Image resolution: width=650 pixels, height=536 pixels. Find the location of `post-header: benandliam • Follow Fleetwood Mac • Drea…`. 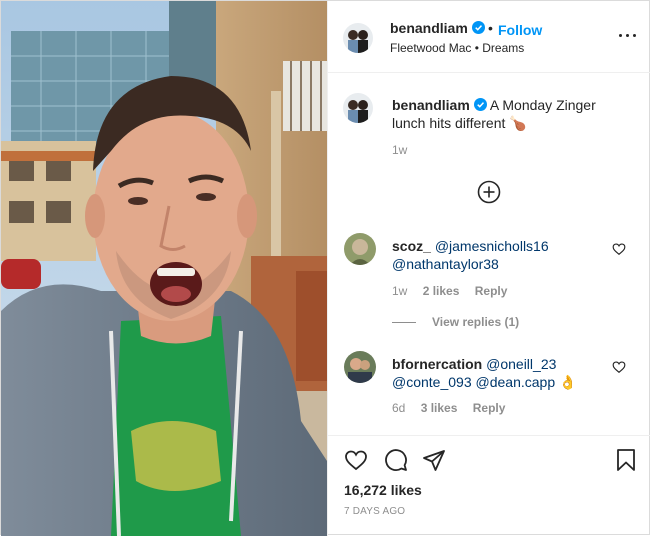

post-header: benandliam • Follow Fleetwood Mac • Drea… is located at coordinates (489, 37).